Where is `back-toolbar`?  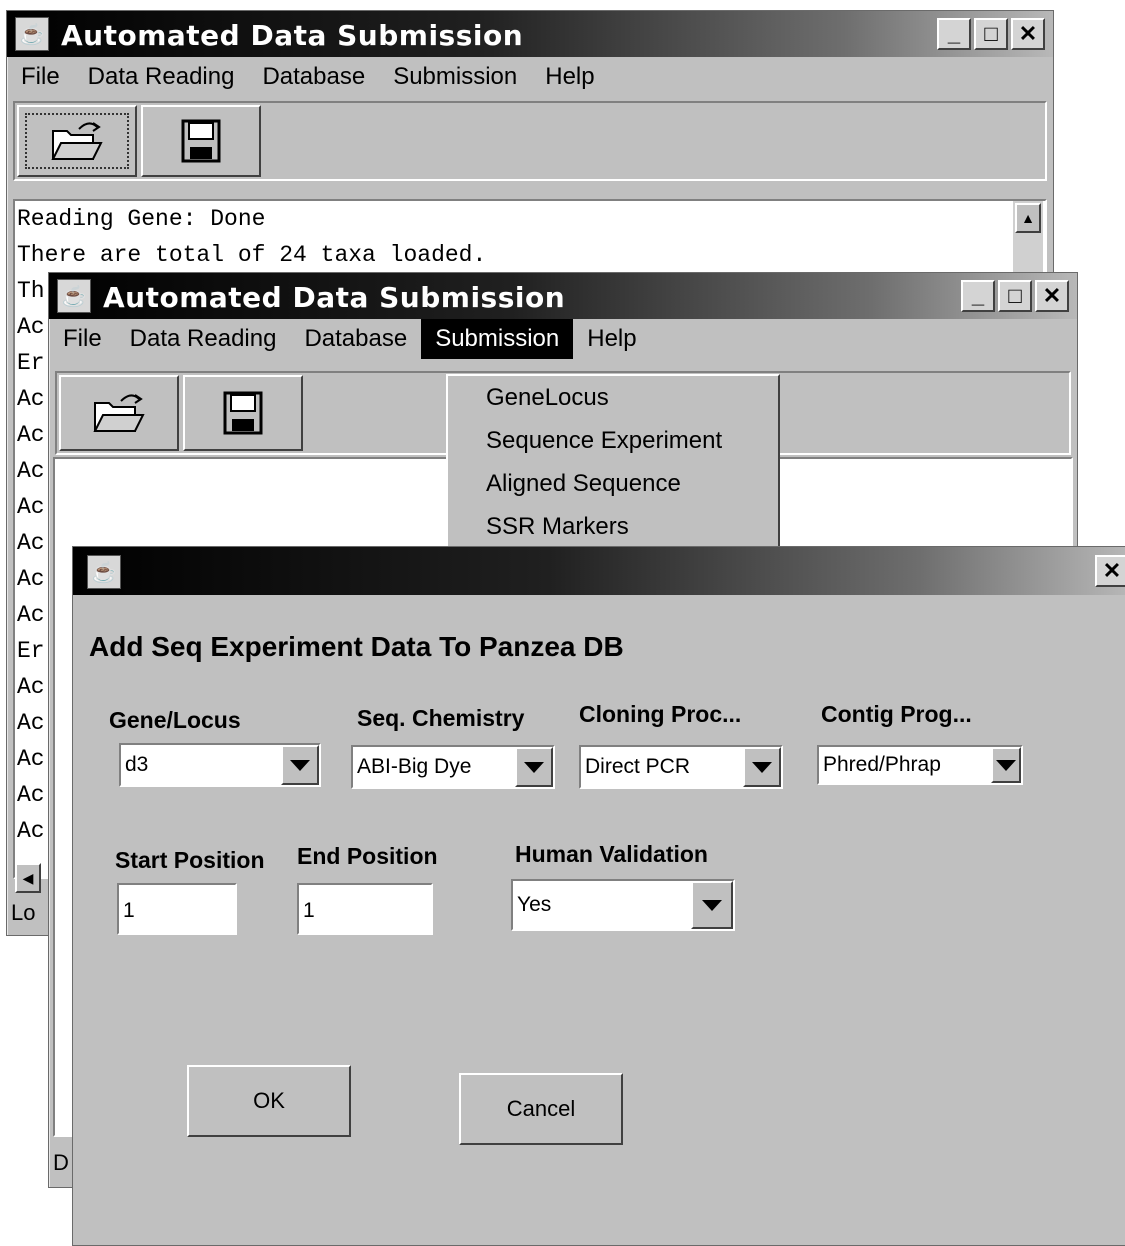 back-toolbar is located at coordinates (530, 141).